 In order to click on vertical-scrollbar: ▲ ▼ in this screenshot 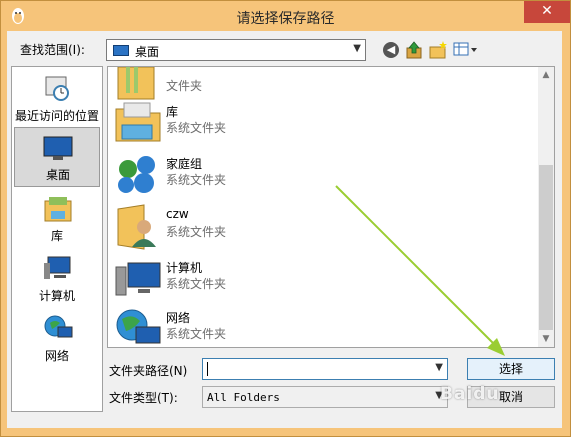, I will do `click(546, 207)`.